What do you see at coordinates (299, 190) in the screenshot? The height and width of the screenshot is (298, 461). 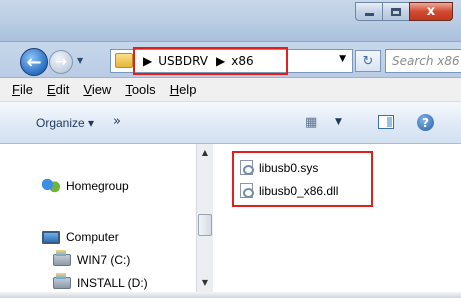 I see `file-name: libusb0_x86.dll` at bounding box center [299, 190].